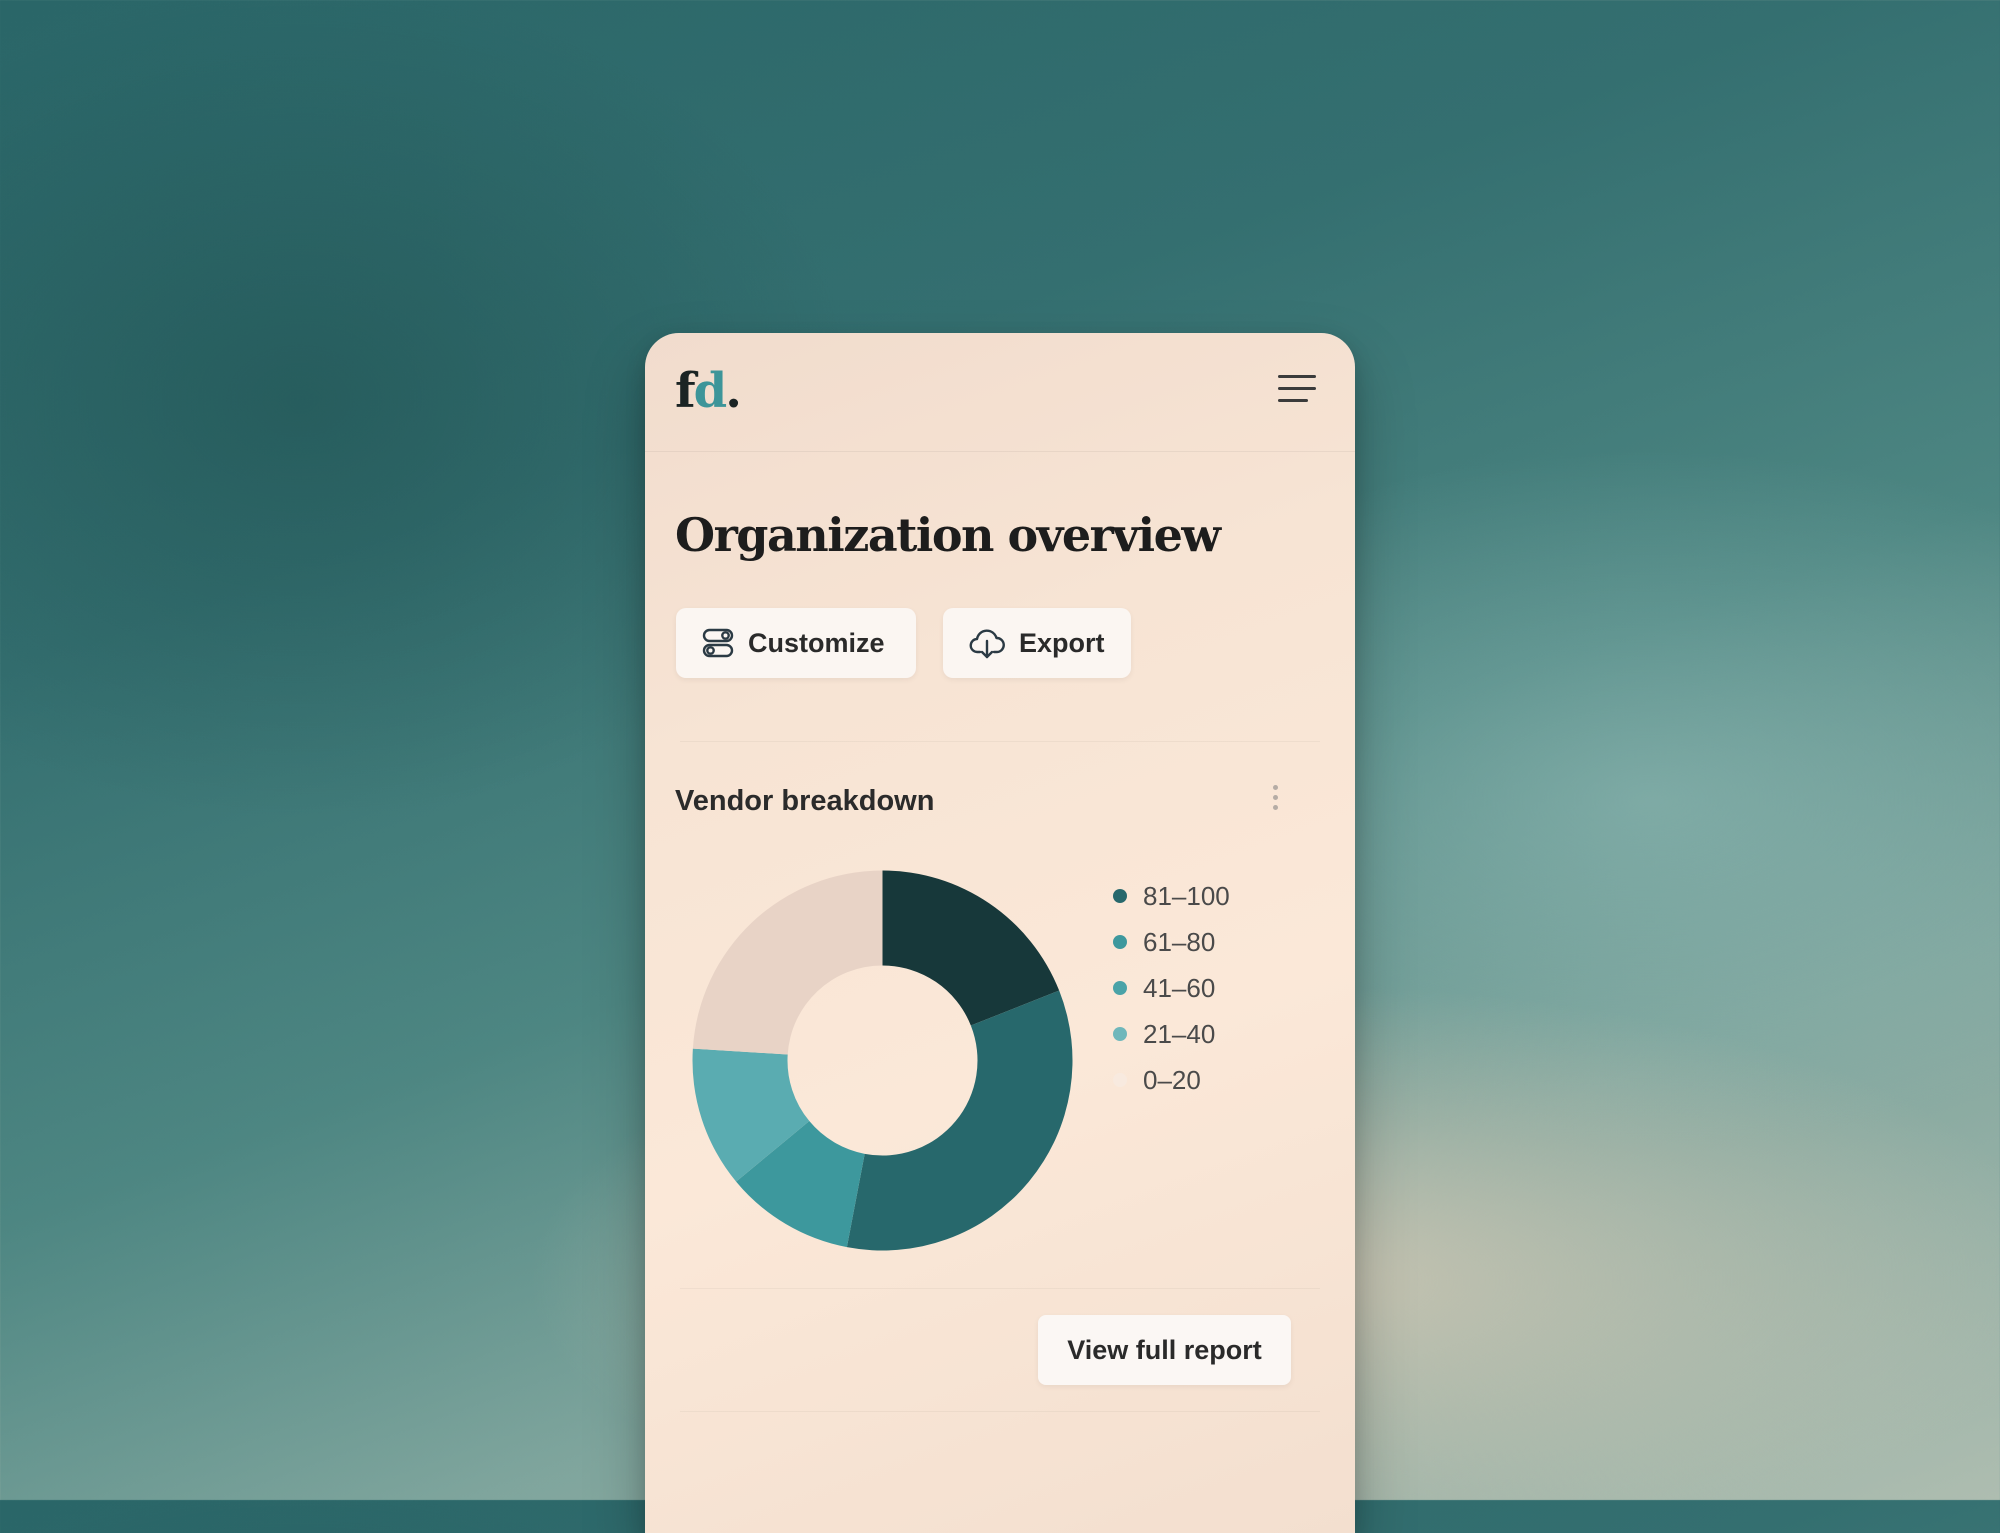 The image size is (2000, 1533). Describe the element at coordinates (948, 535) in the screenshot. I see `page-title: Organization overview` at that location.